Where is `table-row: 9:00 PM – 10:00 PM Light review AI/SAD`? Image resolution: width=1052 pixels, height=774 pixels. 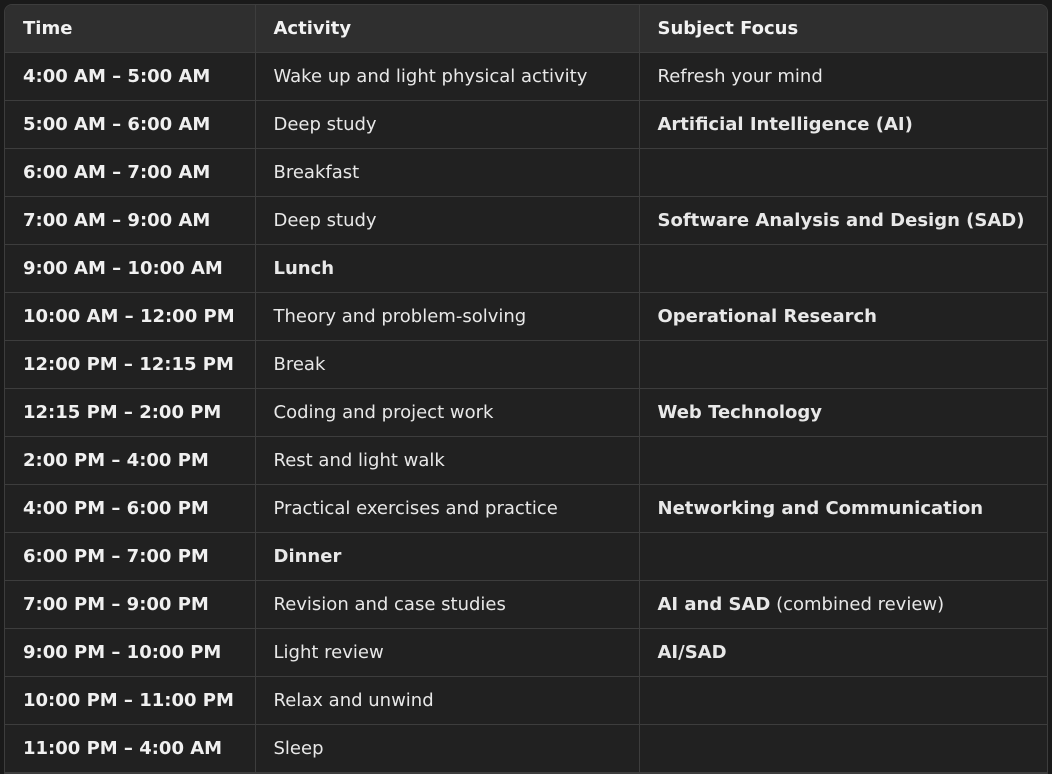
table-row: 9:00 PM – 10:00 PM Light review AI/SAD is located at coordinates (526, 652).